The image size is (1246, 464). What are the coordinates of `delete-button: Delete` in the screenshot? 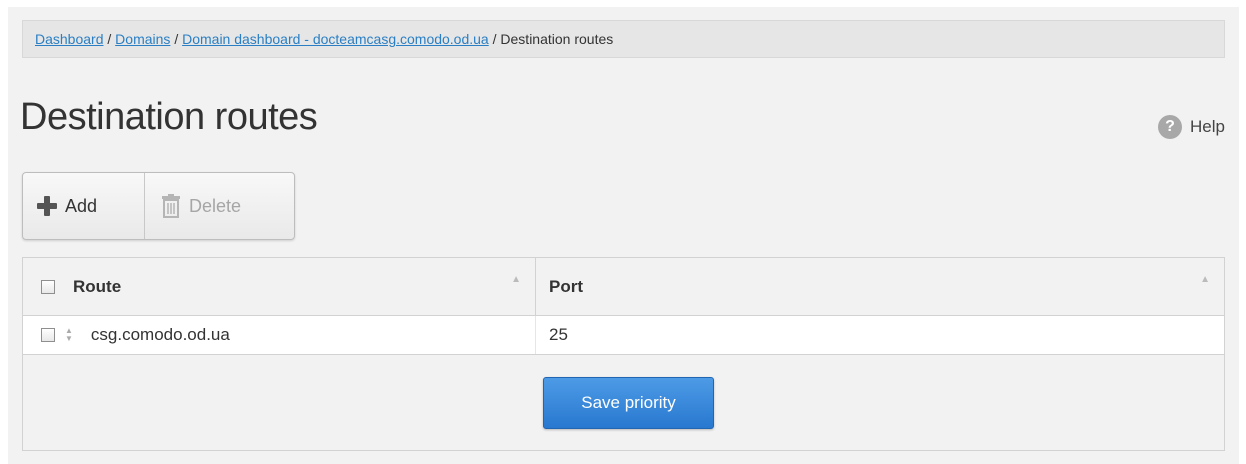 It's located at (200, 206).